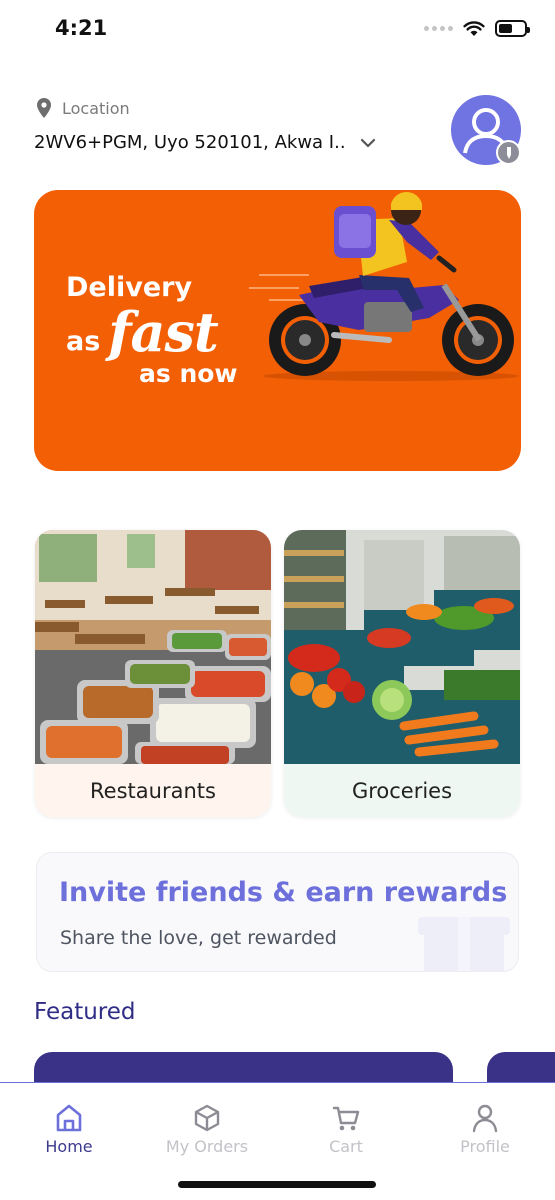 This screenshot has height=1200, width=555. I want to click on tab-home: Home, so click(69, 1129).